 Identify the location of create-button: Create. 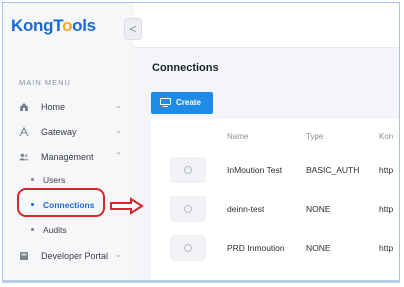
(182, 103).